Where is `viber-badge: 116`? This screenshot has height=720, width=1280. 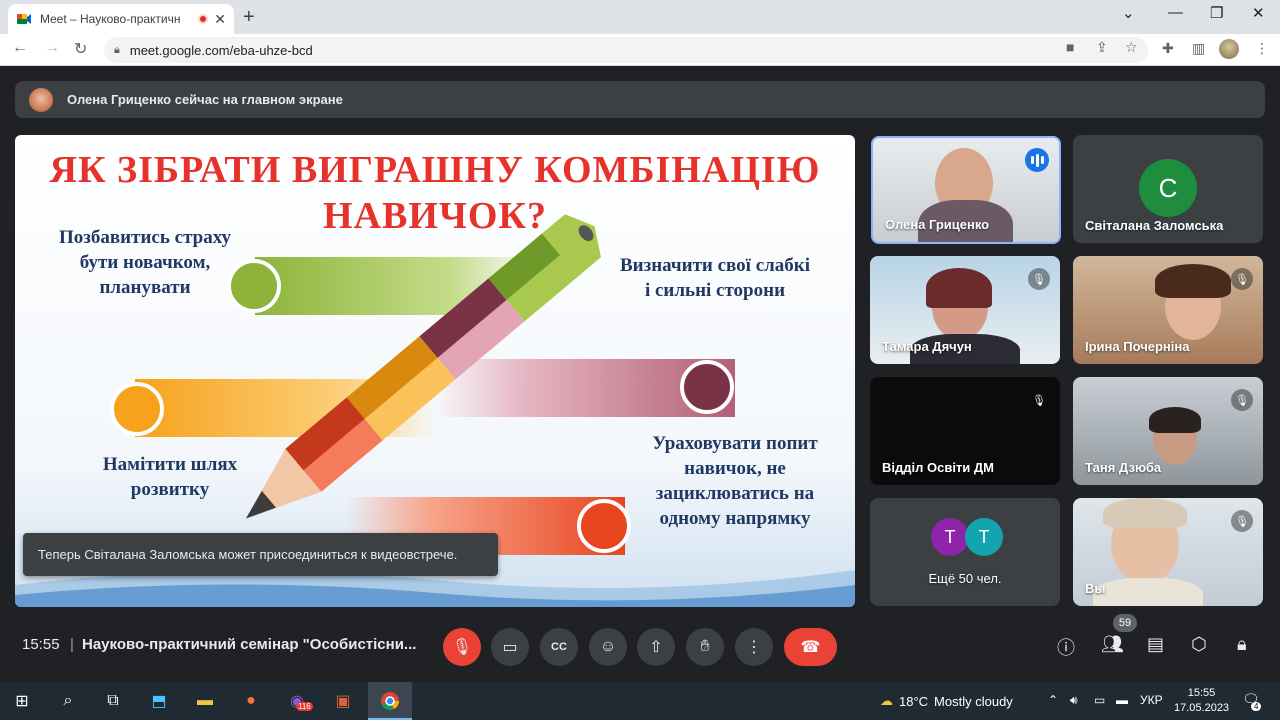
viber-badge: 116 is located at coordinates (304, 706).